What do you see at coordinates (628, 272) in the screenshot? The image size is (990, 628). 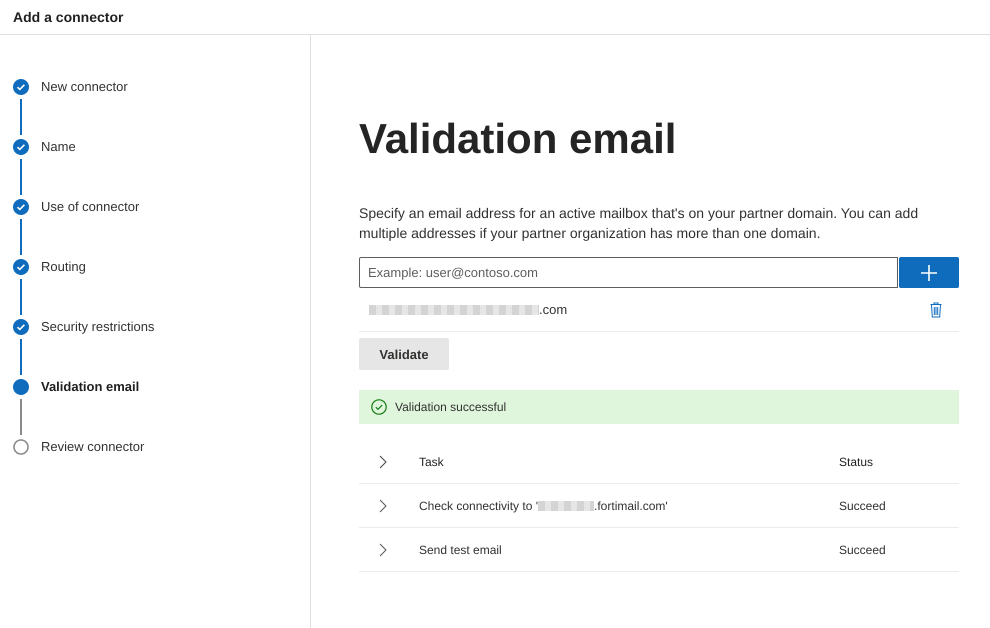 I see `email-field: Example: user@contoso.com` at bounding box center [628, 272].